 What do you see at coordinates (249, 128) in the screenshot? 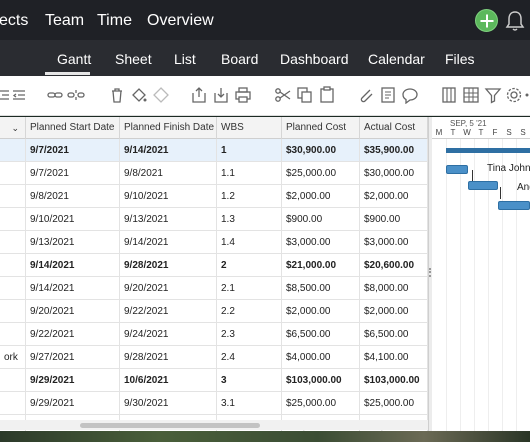
I see `column-header-wbs: WBS` at bounding box center [249, 128].